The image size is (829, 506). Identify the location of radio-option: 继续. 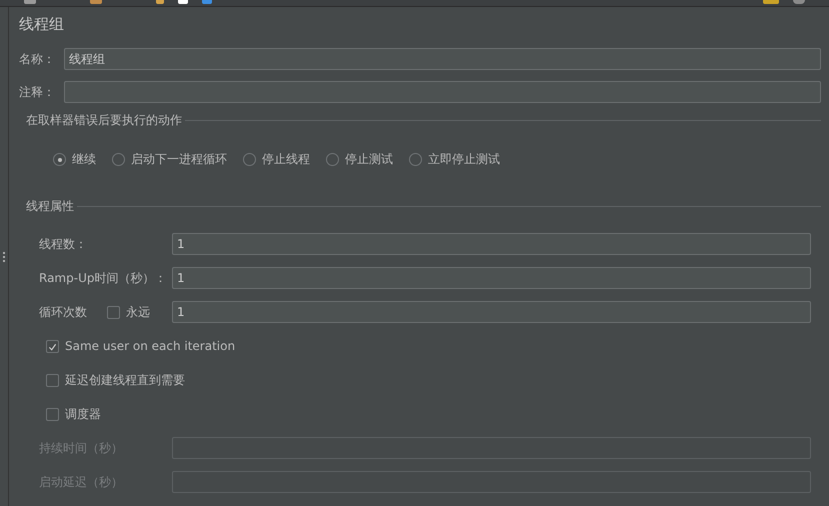
(74, 159).